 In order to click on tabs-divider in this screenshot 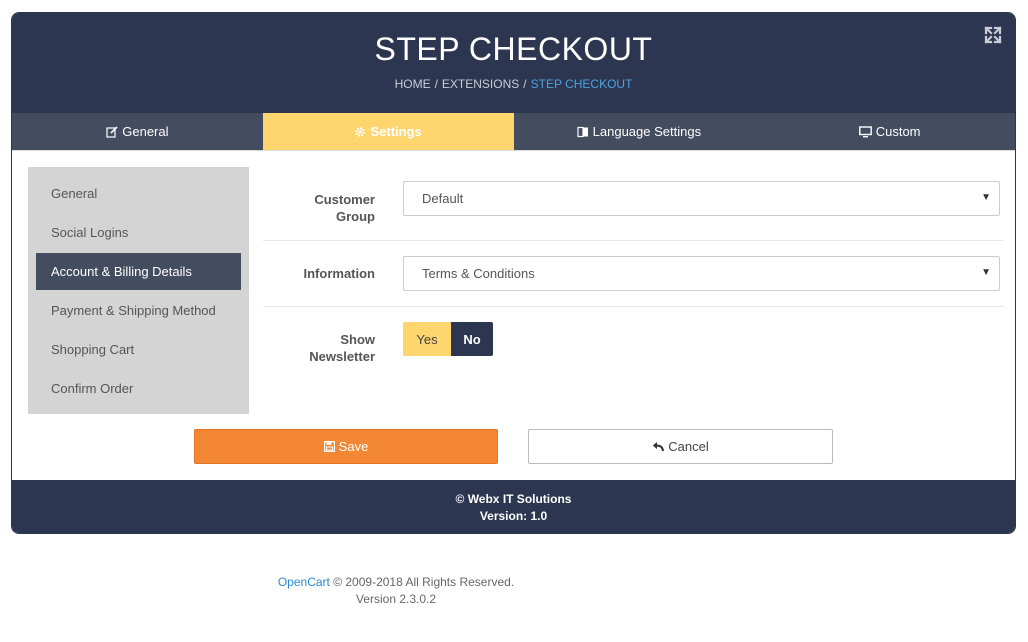, I will do `click(513, 150)`.